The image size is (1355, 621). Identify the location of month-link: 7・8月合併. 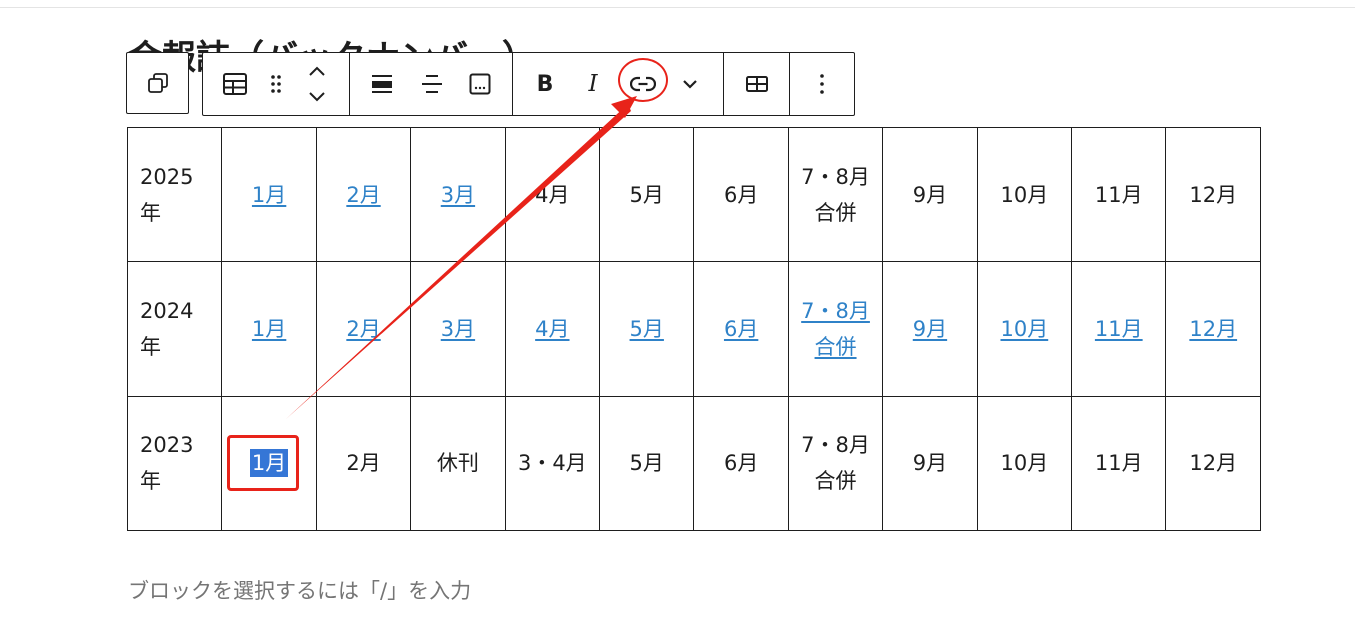
(835, 329).